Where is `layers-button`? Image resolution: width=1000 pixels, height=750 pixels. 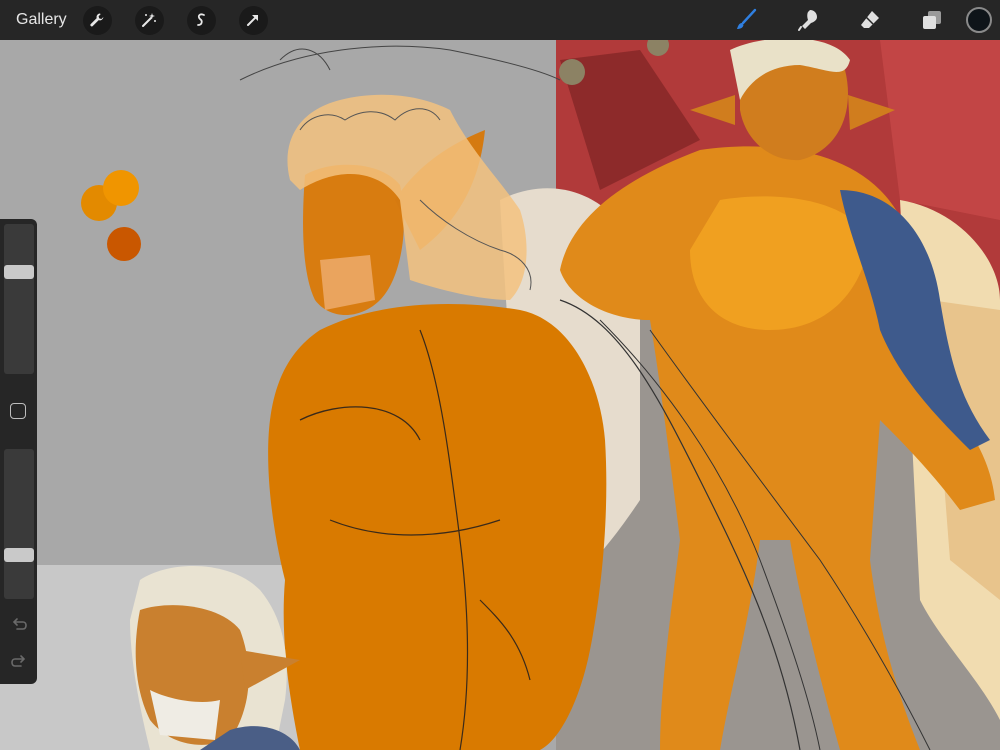
layers-button is located at coordinates (932, 20).